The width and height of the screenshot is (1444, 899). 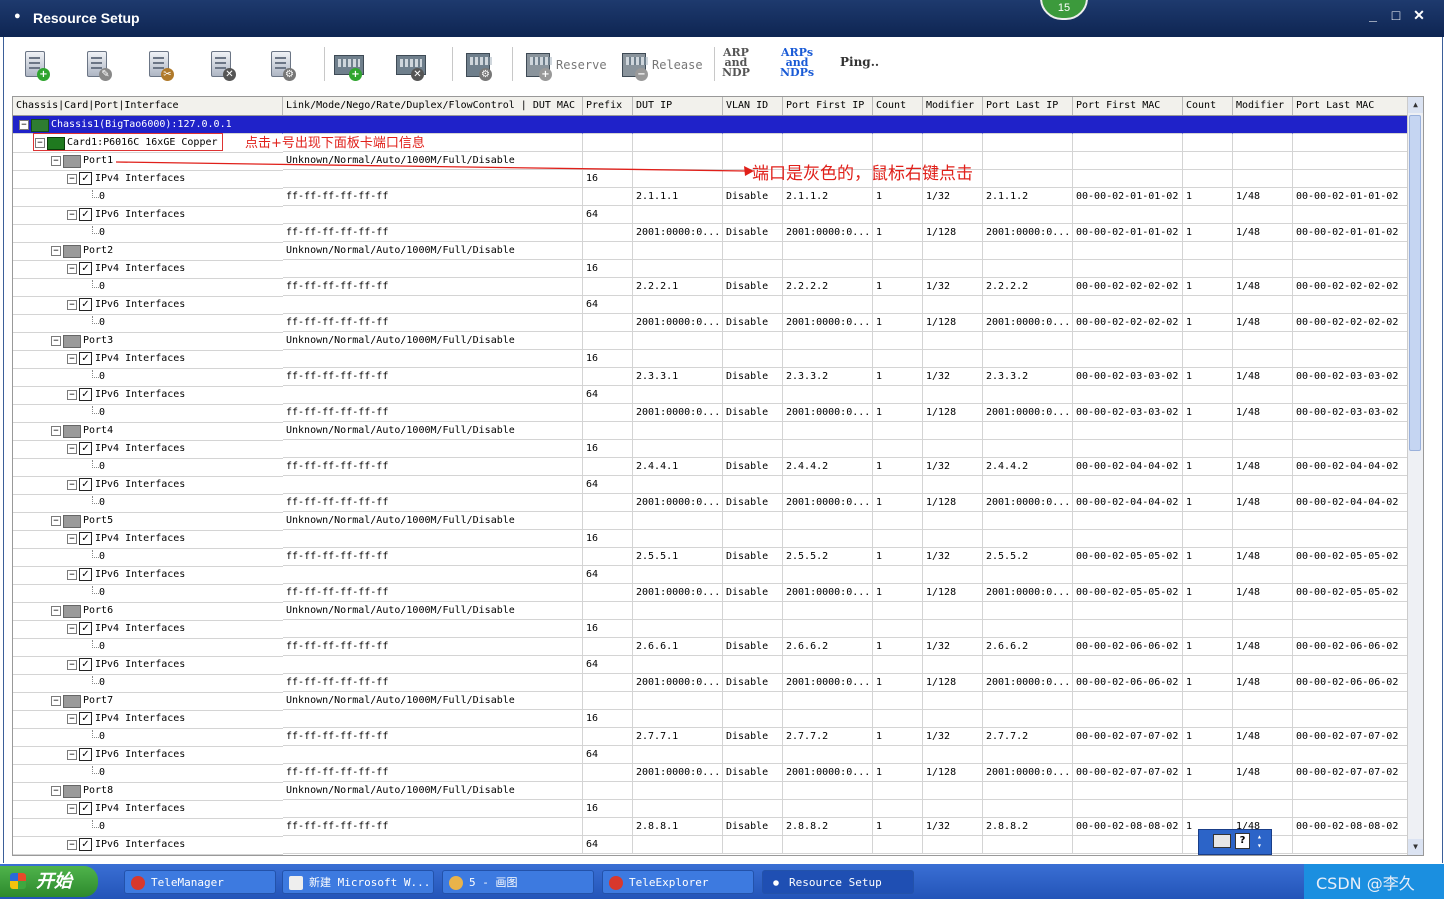 I want to click on grid-cell: 00-00-02-08-08-02, so click(x=1128, y=827).